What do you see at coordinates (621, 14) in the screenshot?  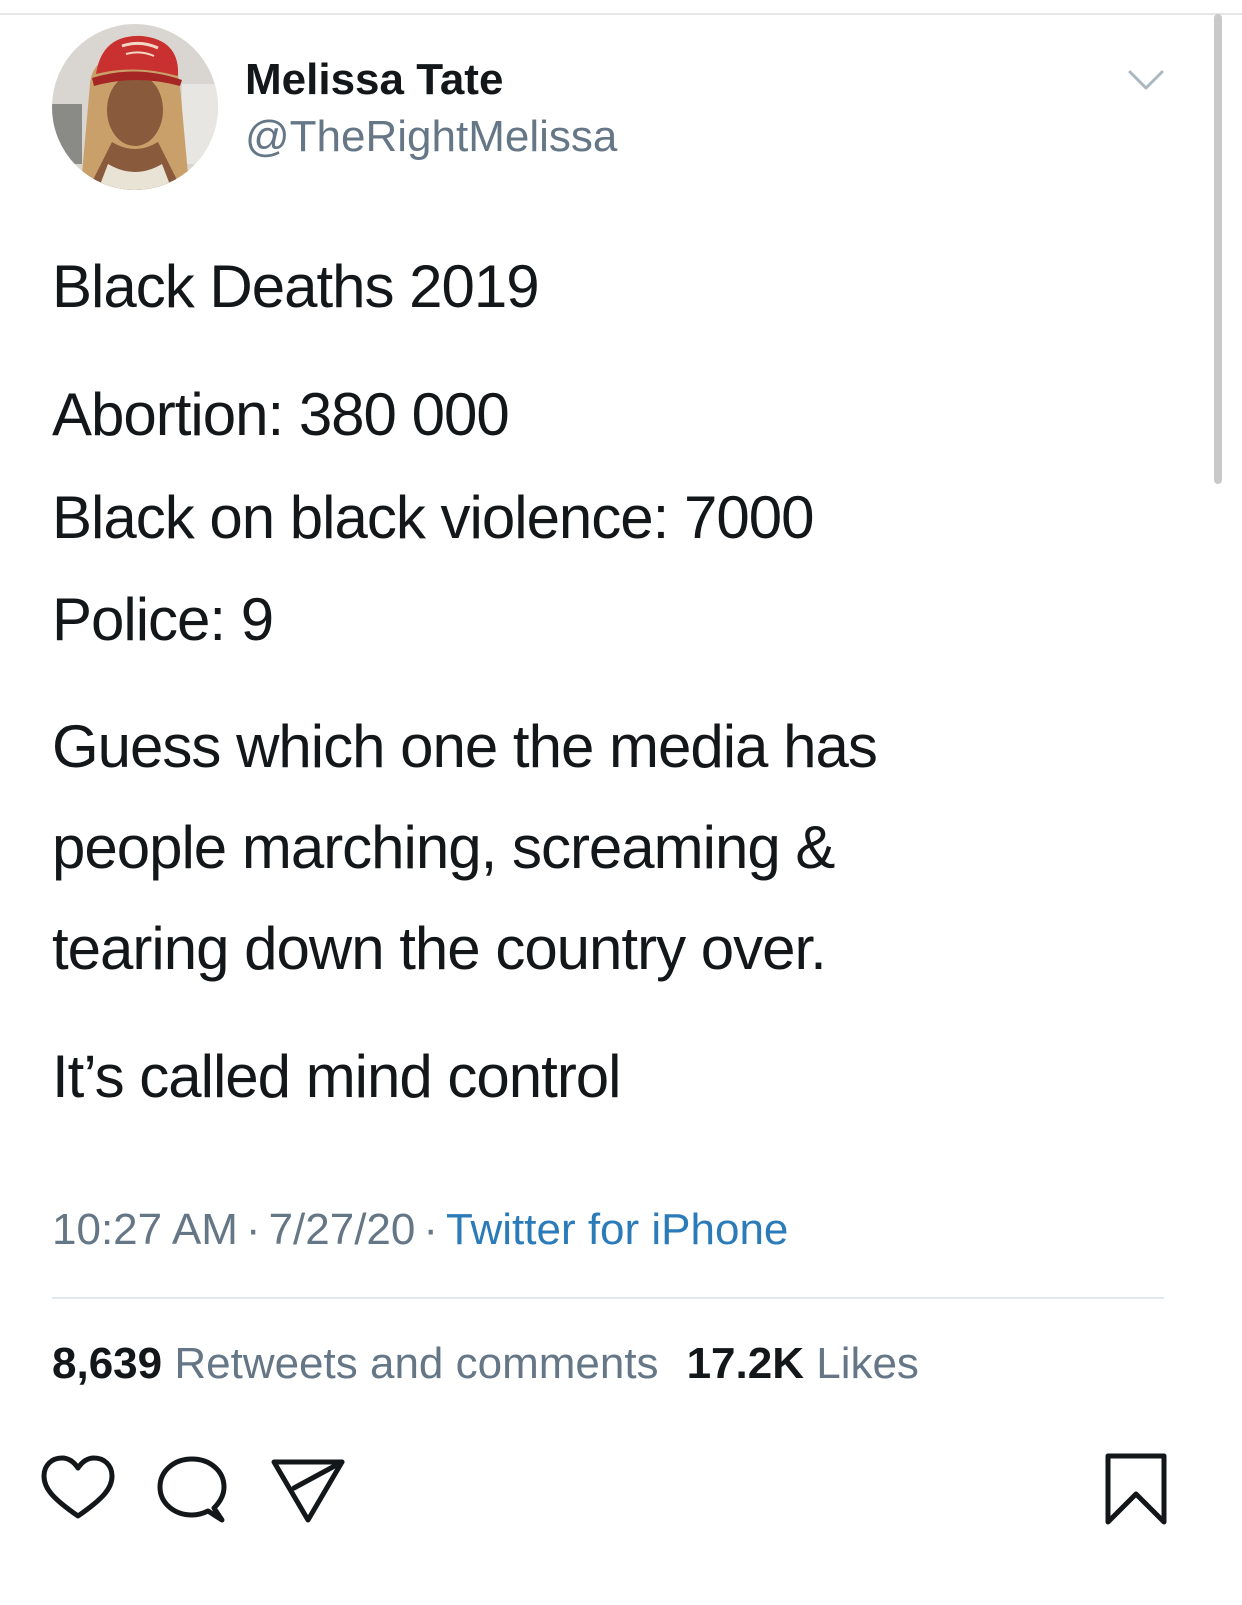 I see `top-divider` at bounding box center [621, 14].